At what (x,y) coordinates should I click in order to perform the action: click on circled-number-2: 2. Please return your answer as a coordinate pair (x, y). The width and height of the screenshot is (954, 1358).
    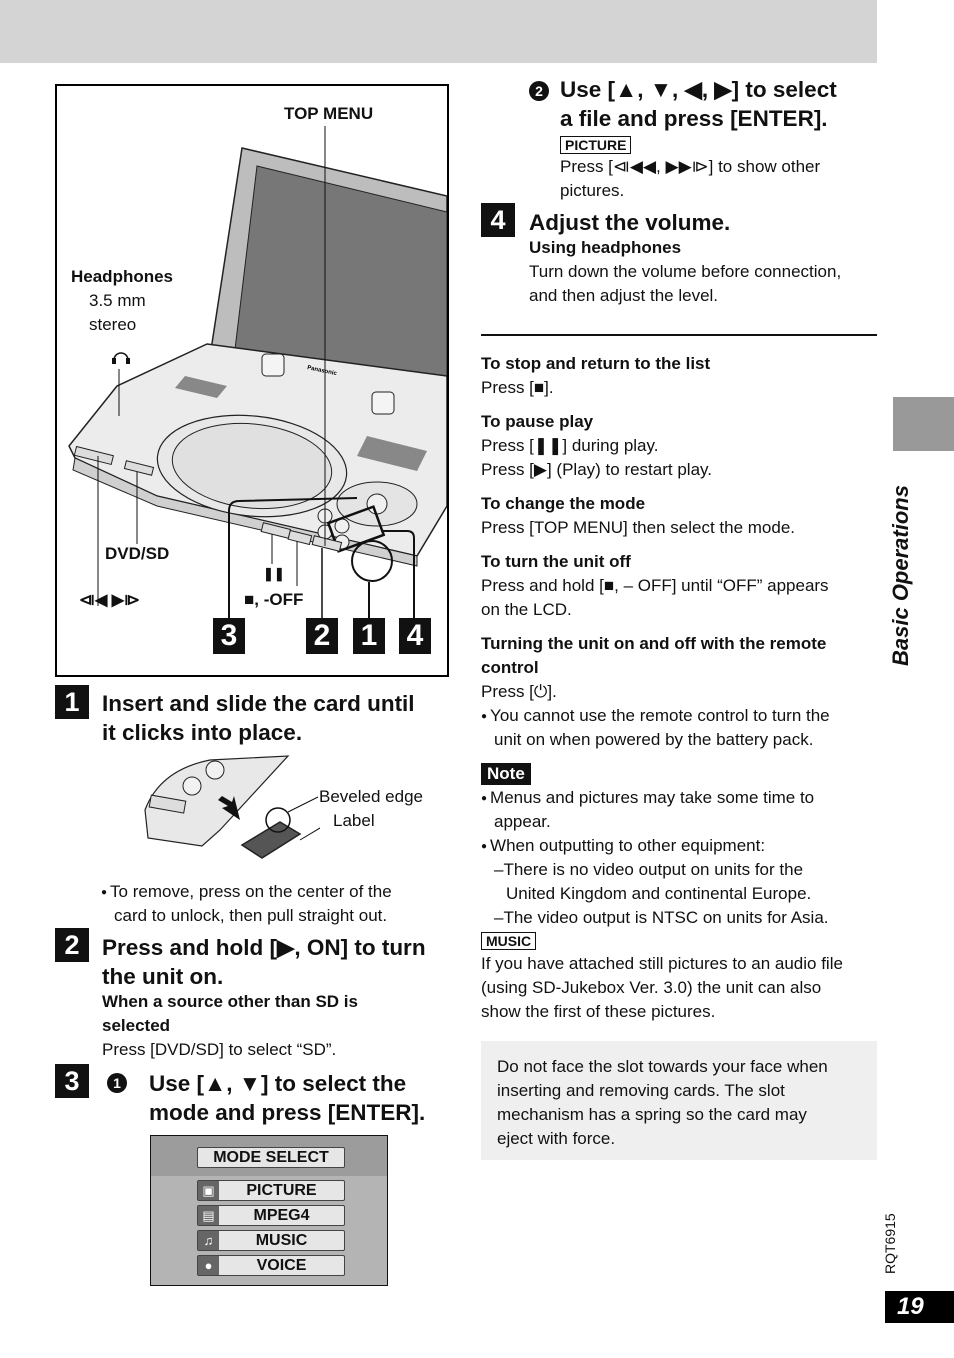
    Looking at the image, I should click on (539, 91).